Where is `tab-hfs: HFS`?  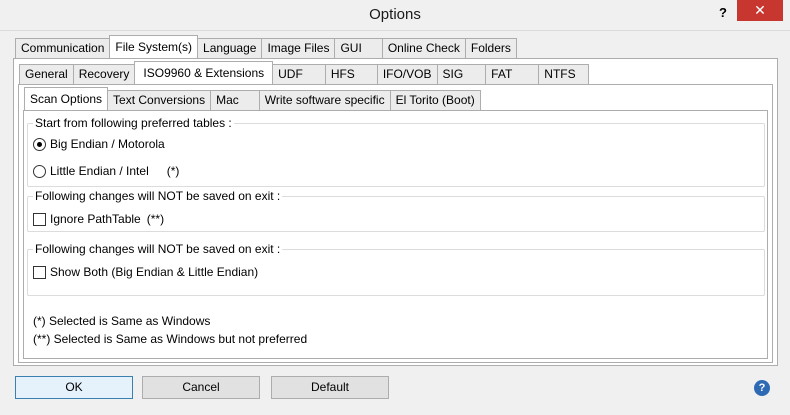 tab-hfs: HFS is located at coordinates (351, 74).